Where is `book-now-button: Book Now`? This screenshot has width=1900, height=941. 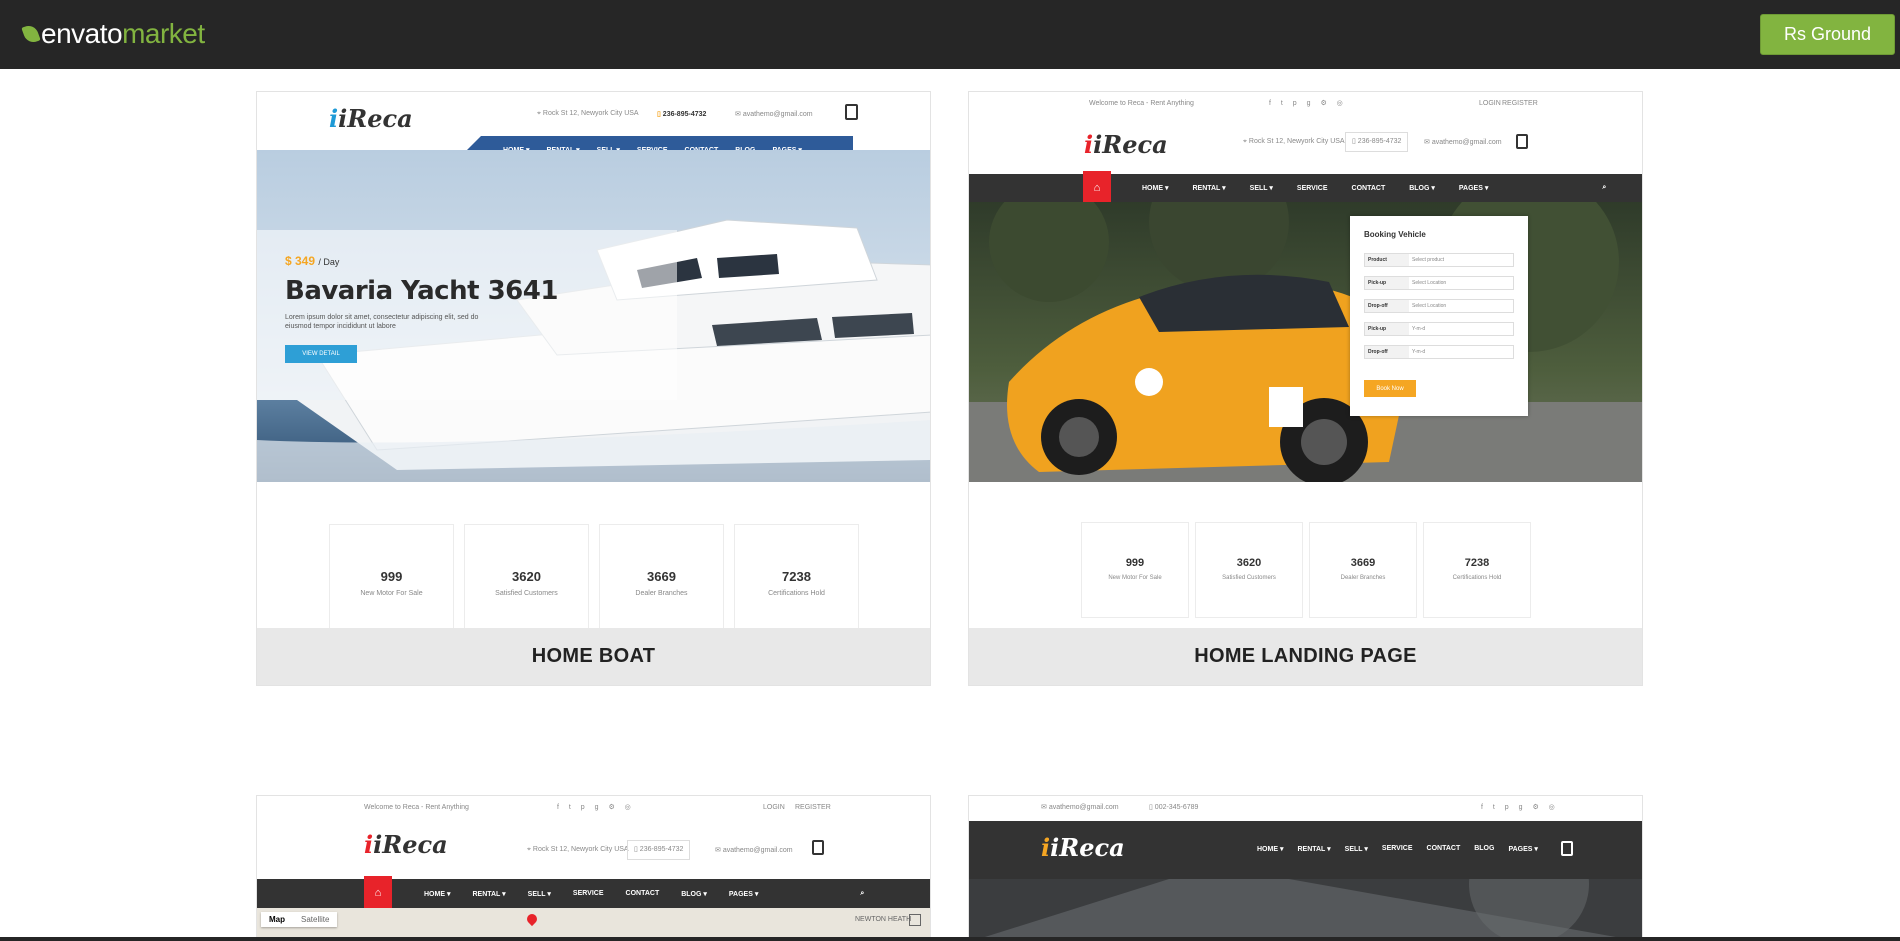
book-now-button: Book Now is located at coordinates (1390, 388).